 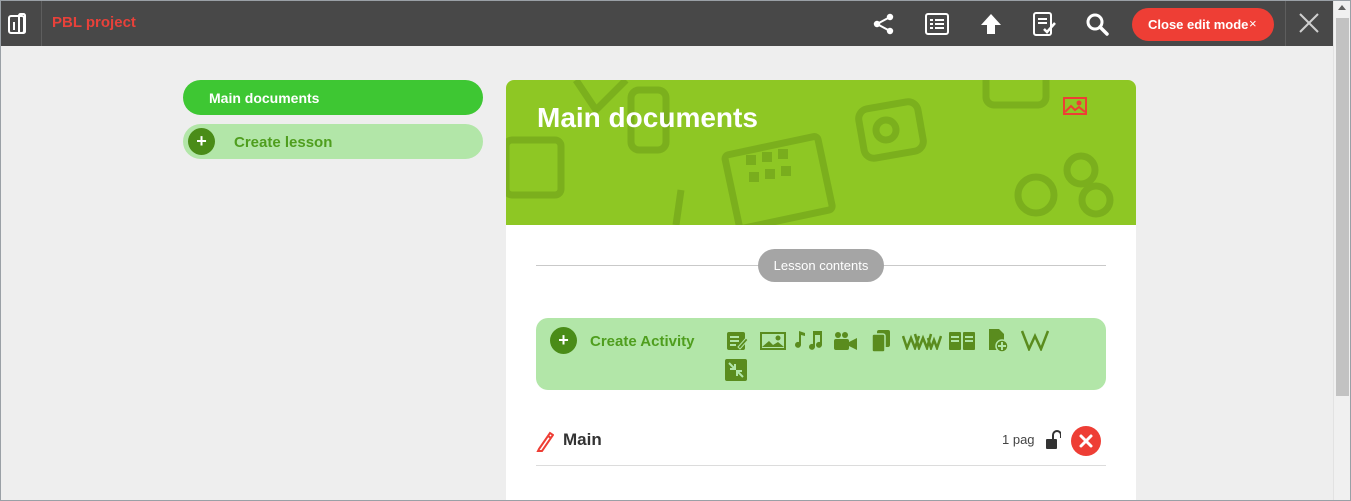 I want to click on web-link-icon, so click(x=922, y=341).